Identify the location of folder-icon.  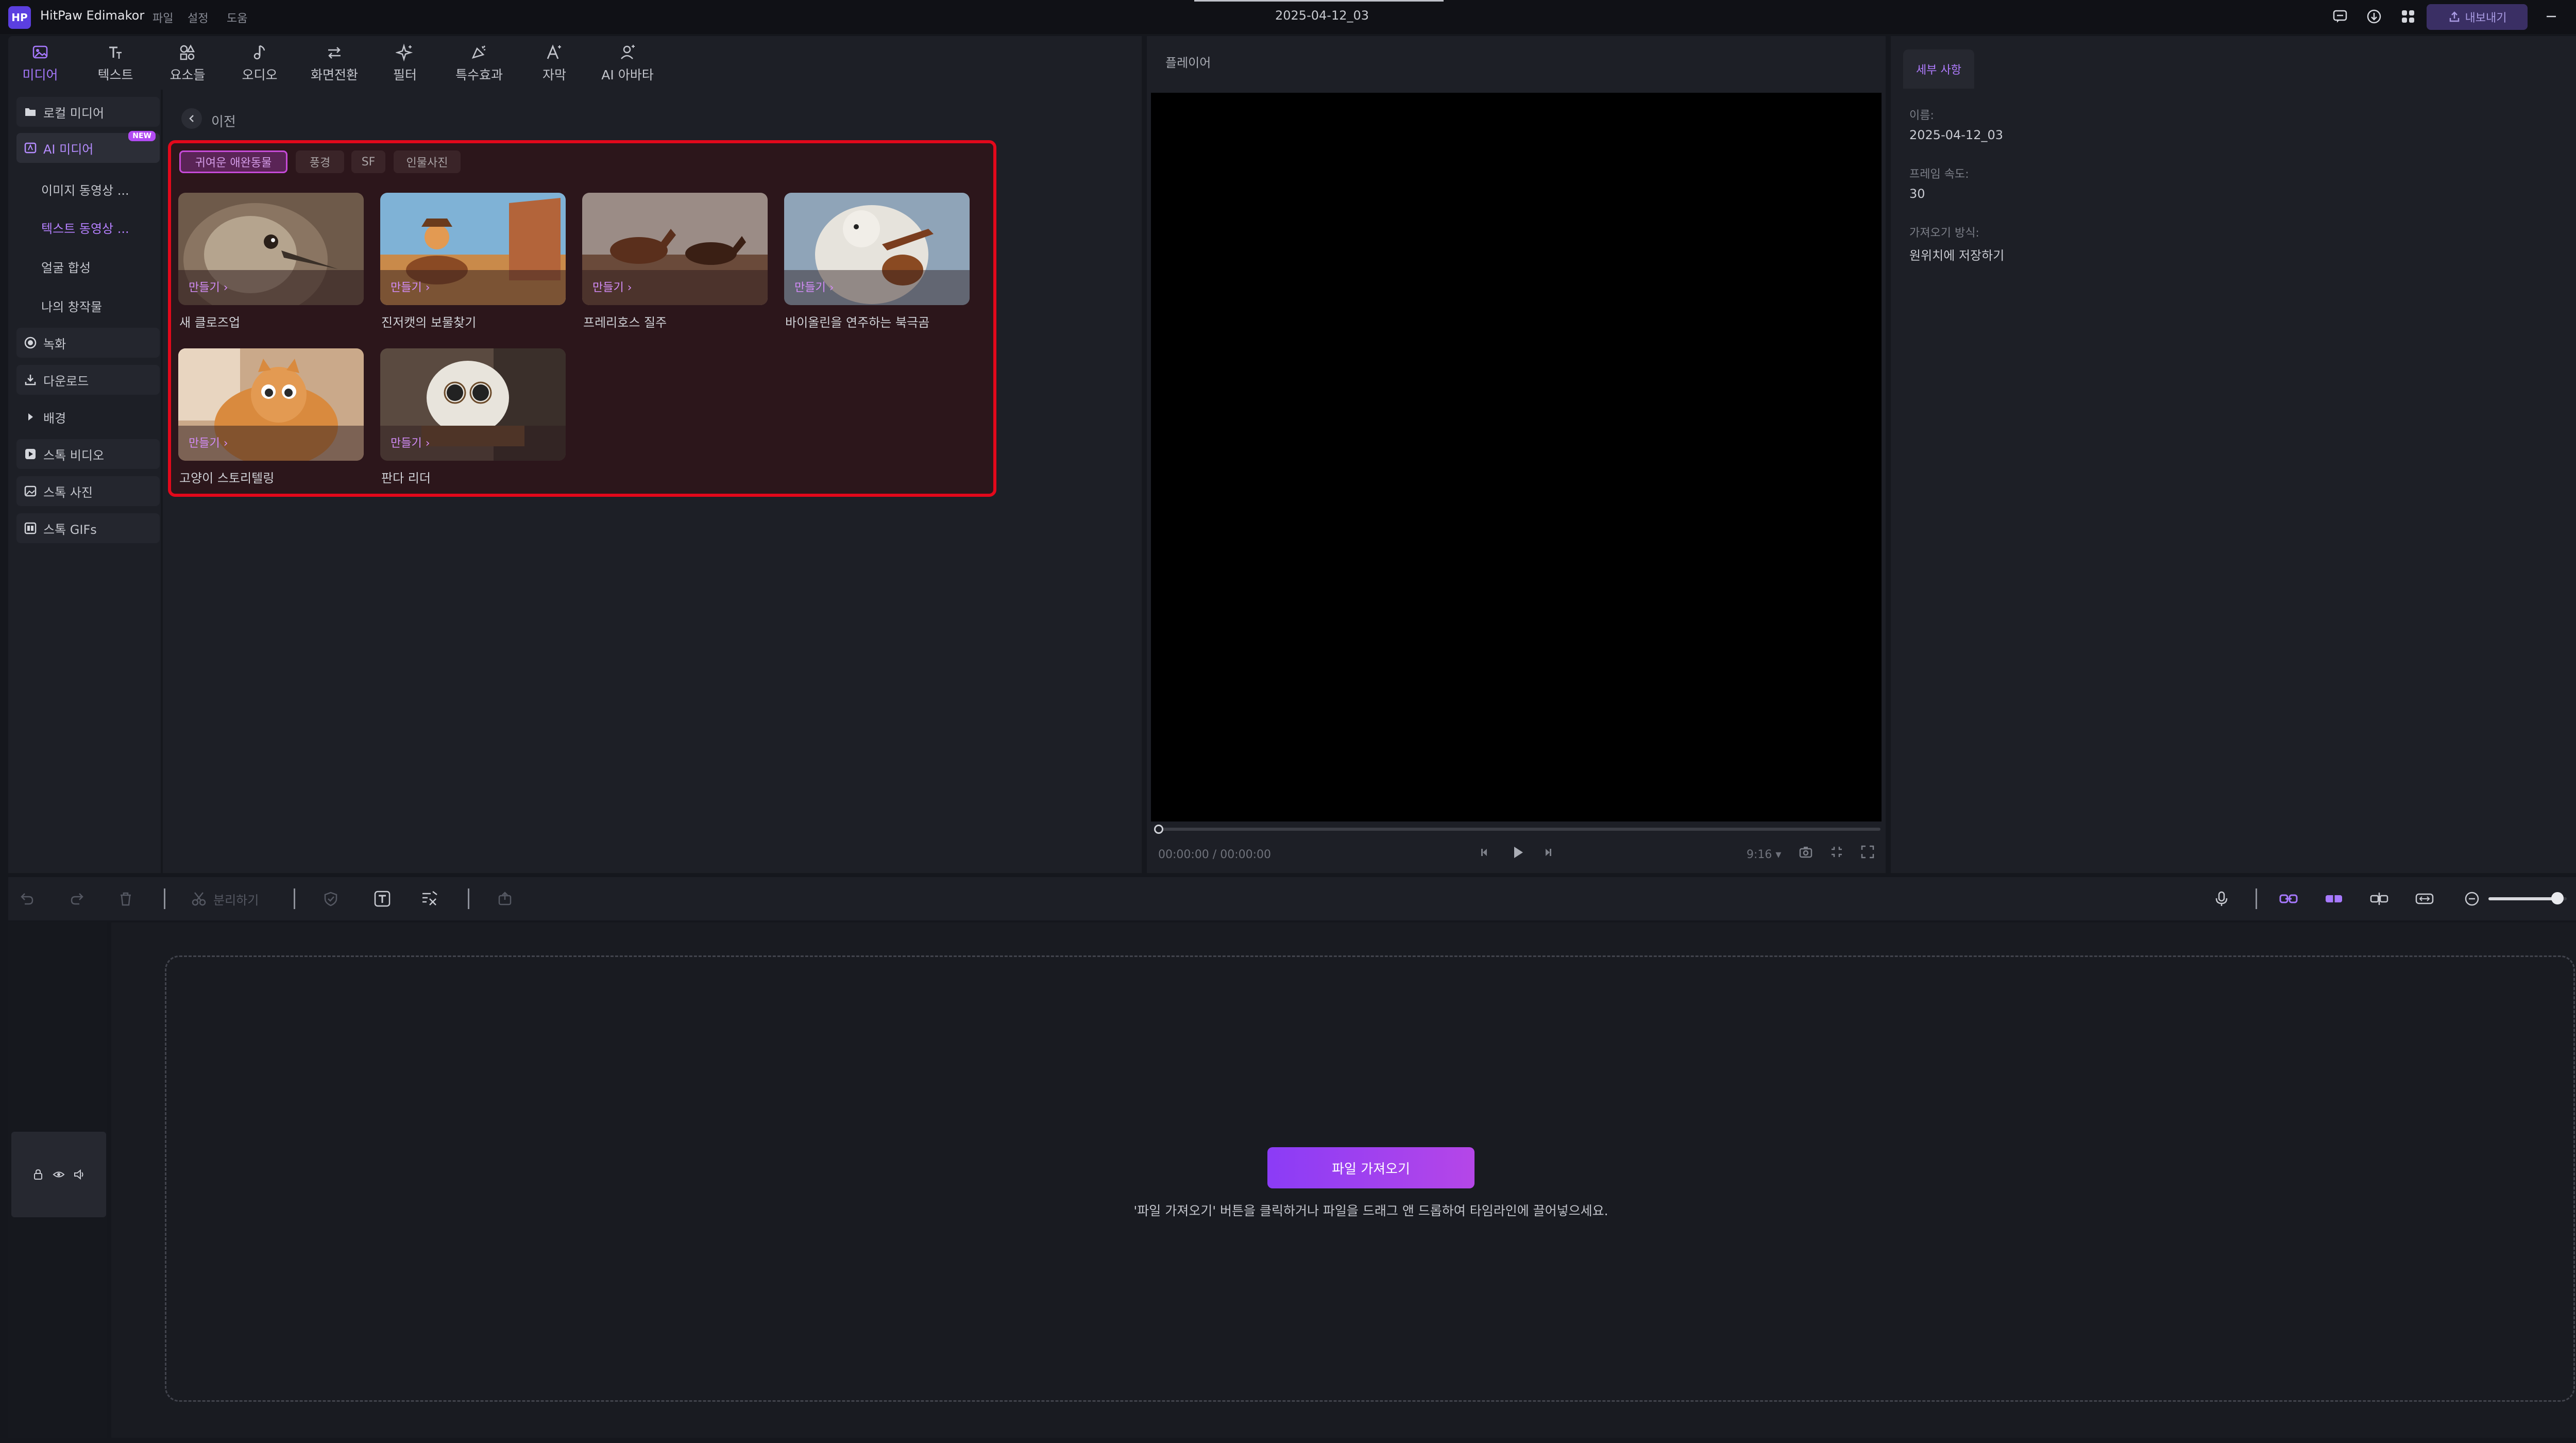
(30, 112).